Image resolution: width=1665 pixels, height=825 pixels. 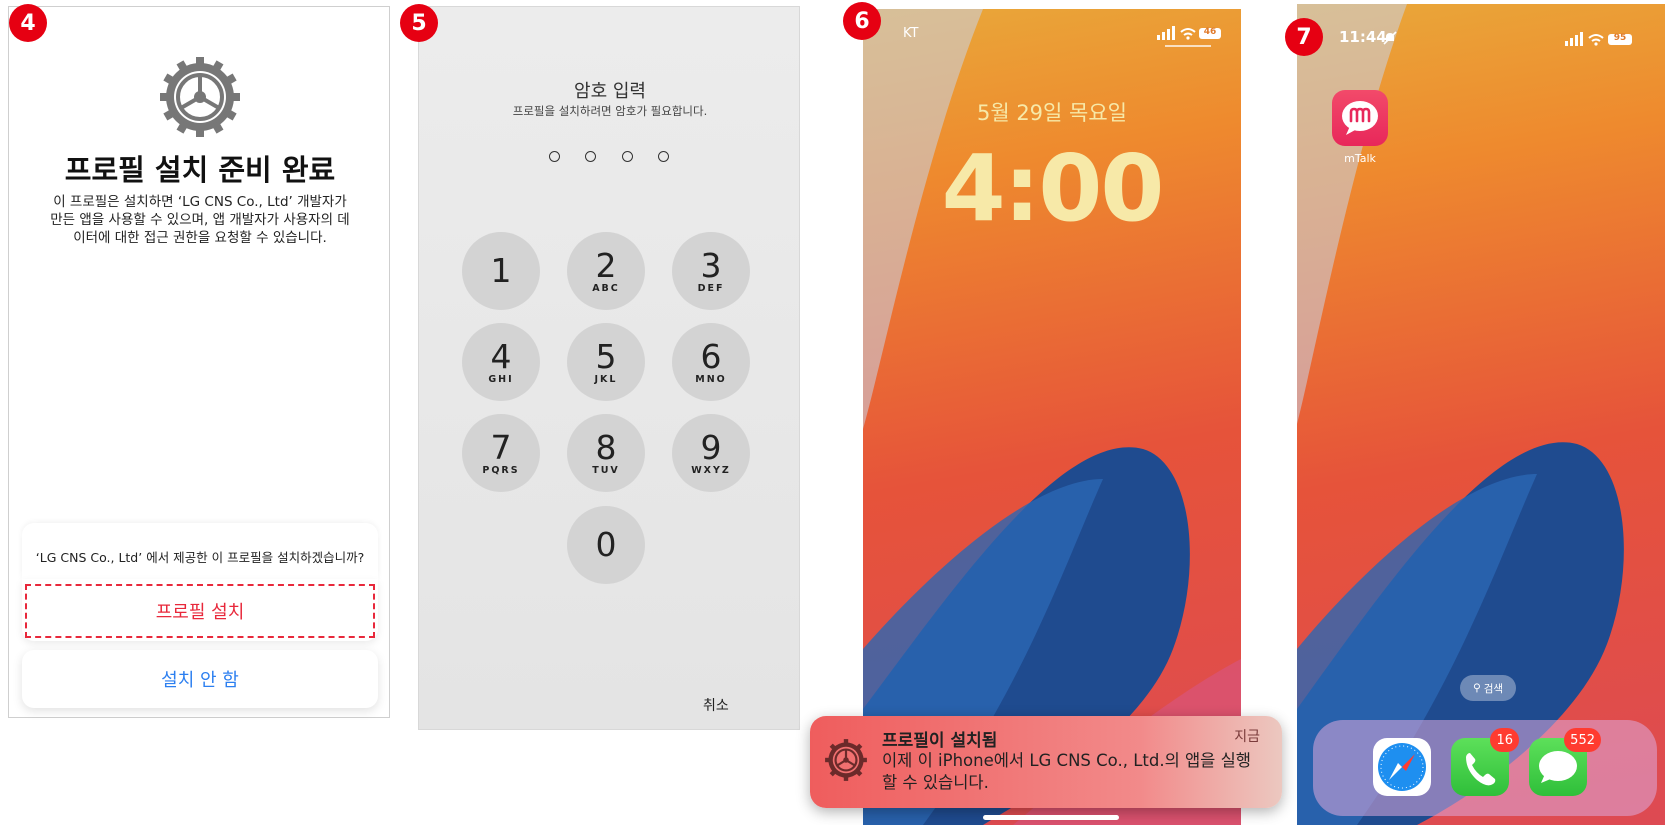 What do you see at coordinates (606, 265) in the screenshot?
I see `key-digit: 2` at bounding box center [606, 265].